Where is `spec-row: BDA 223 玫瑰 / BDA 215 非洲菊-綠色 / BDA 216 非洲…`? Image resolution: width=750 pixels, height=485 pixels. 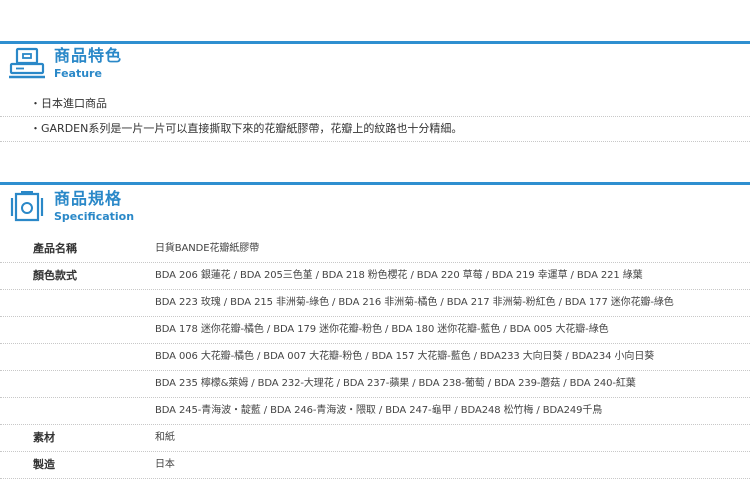
spec-row: BDA 223 玫瑰 / BDA 215 非洲菊-綠色 / BDA 216 非洲… is located at coordinates (375, 303).